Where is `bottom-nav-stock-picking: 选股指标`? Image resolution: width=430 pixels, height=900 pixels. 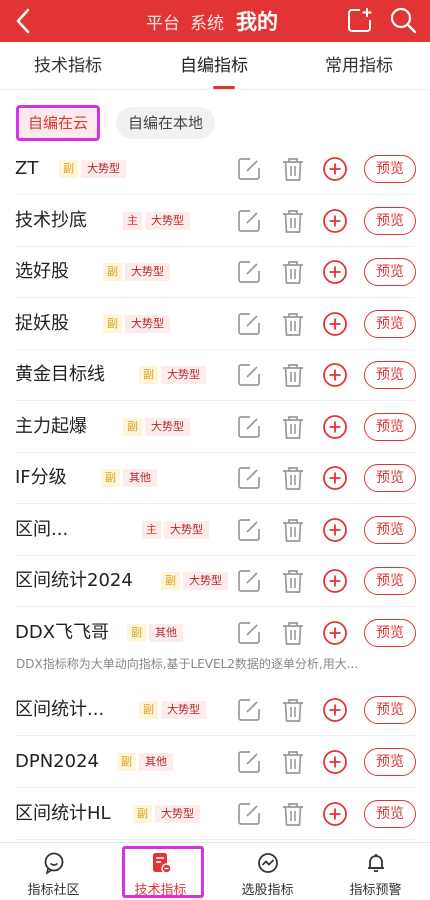
bottom-nav-stock-picking: 选股指标 is located at coordinates (267, 871).